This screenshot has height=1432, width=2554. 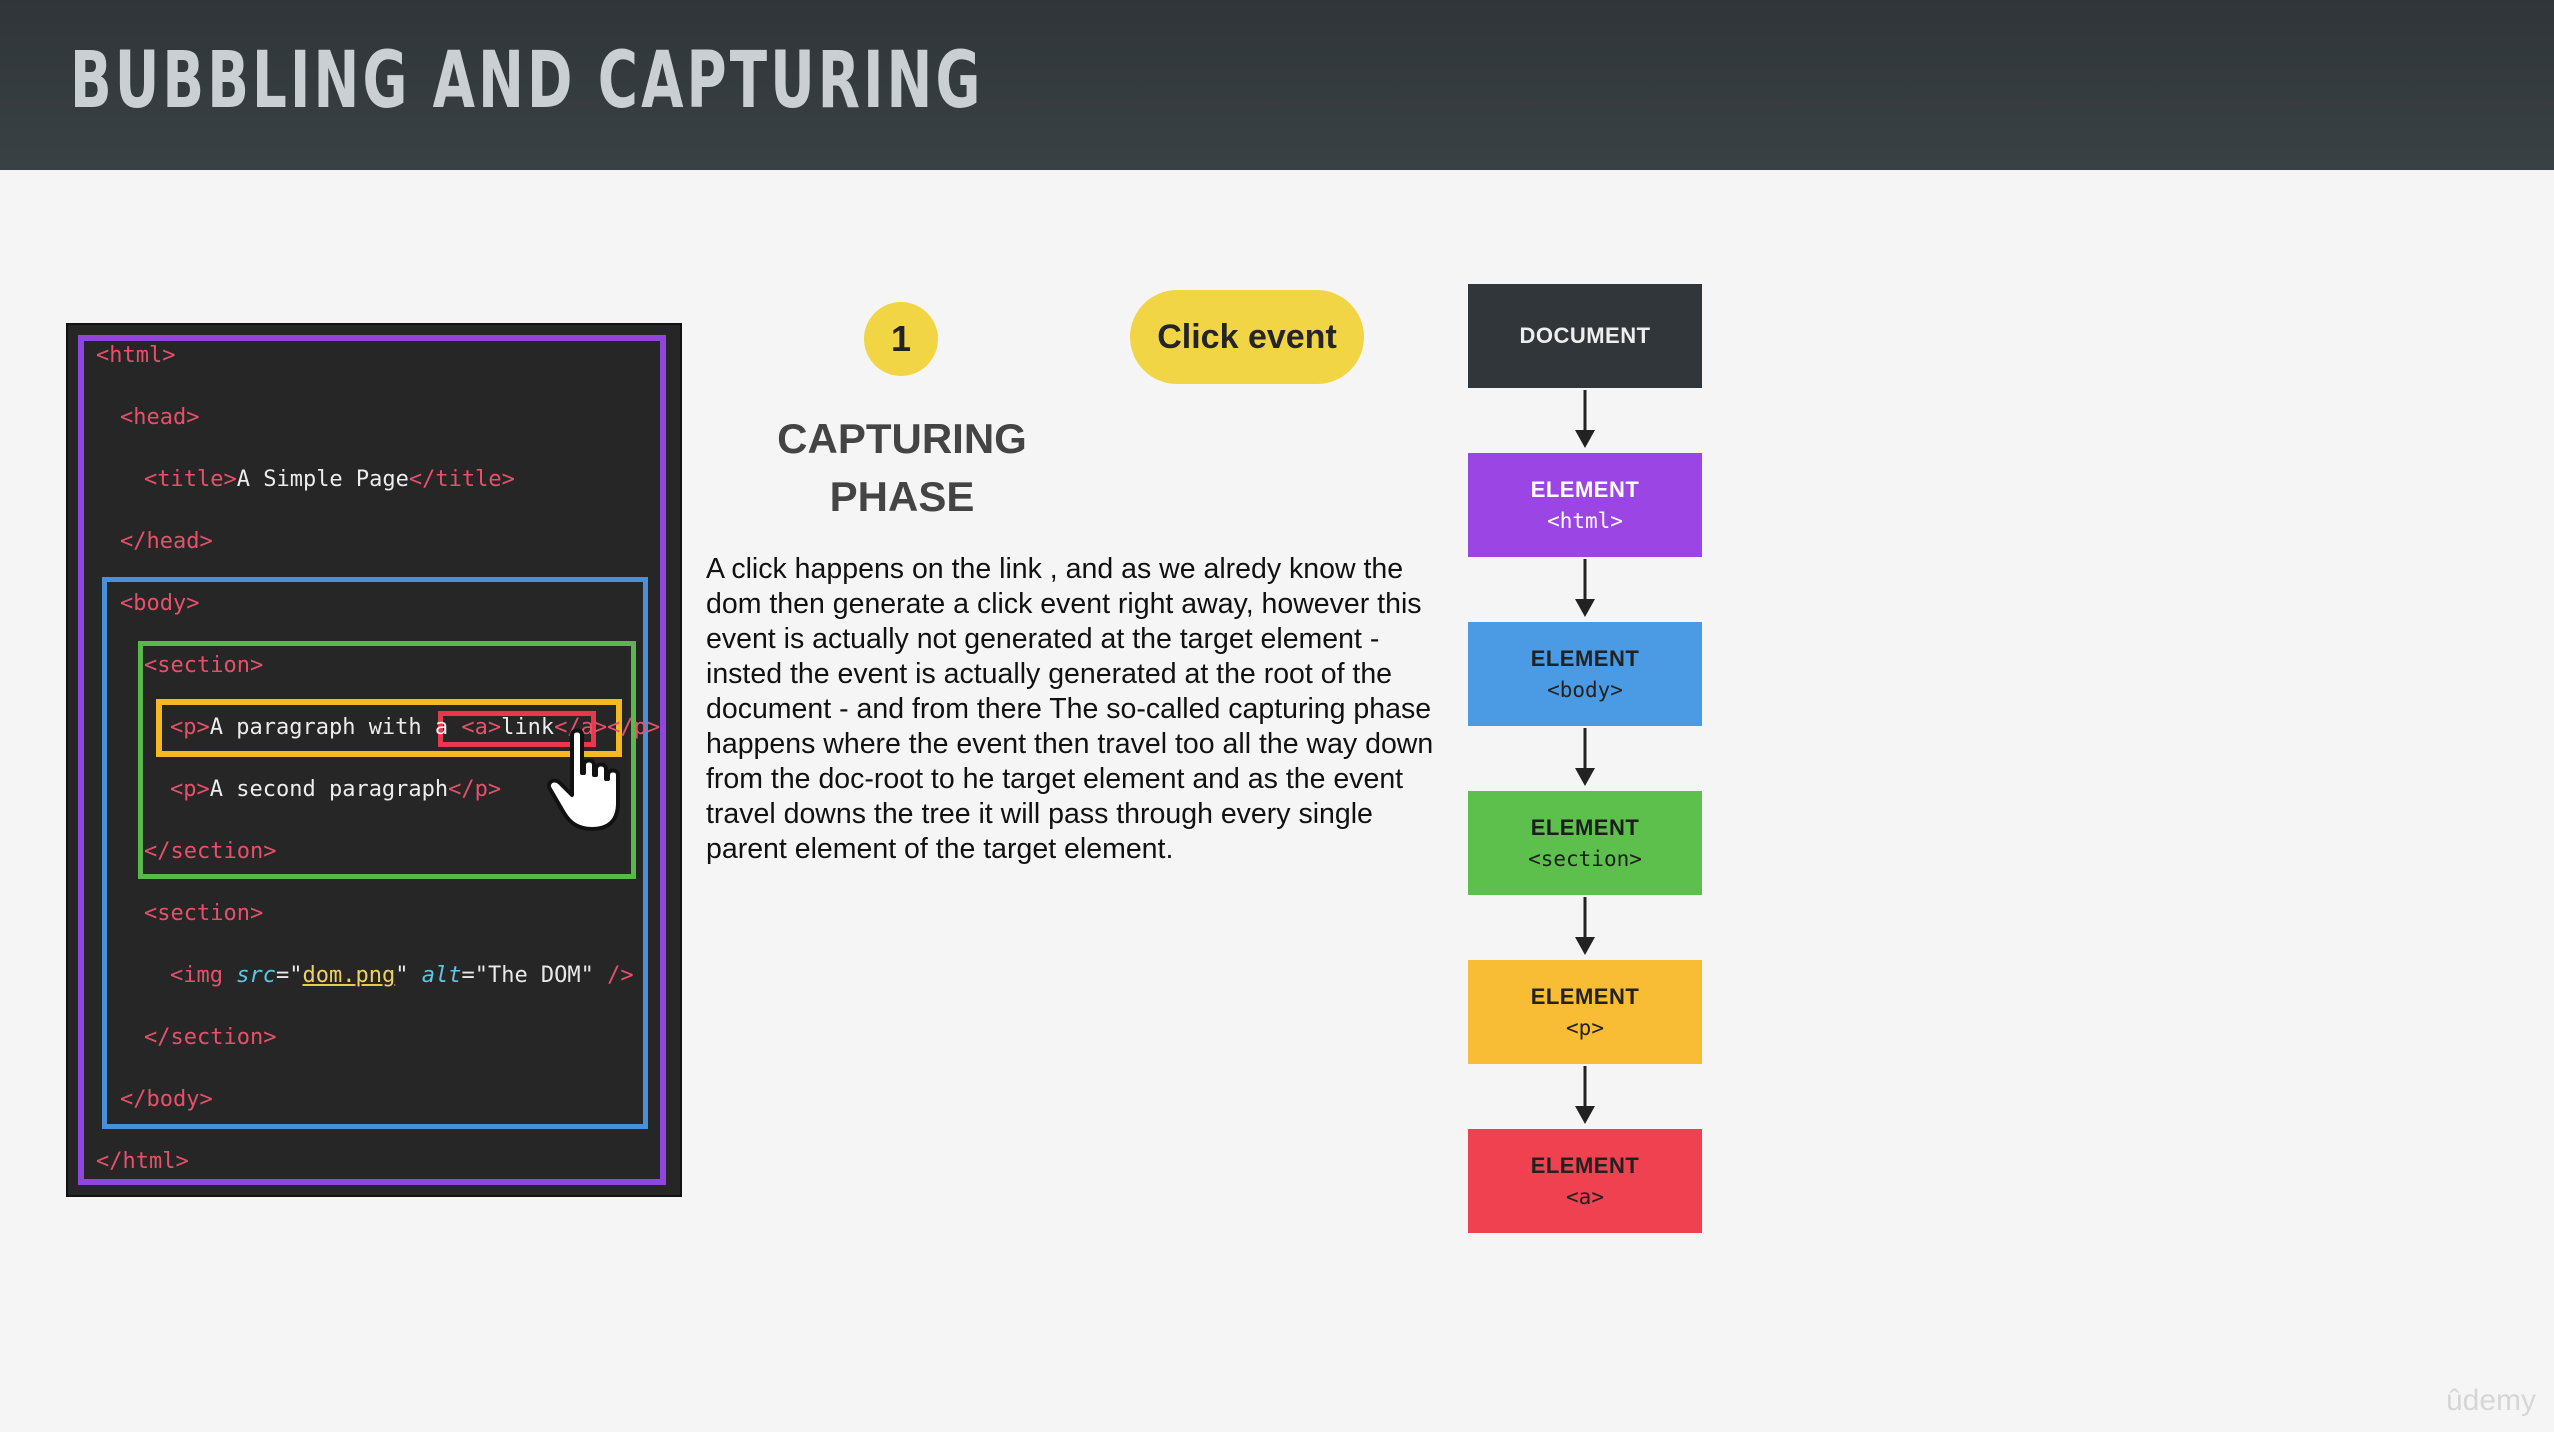 What do you see at coordinates (160, 603) in the screenshot?
I see `code-line: <body>` at bounding box center [160, 603].